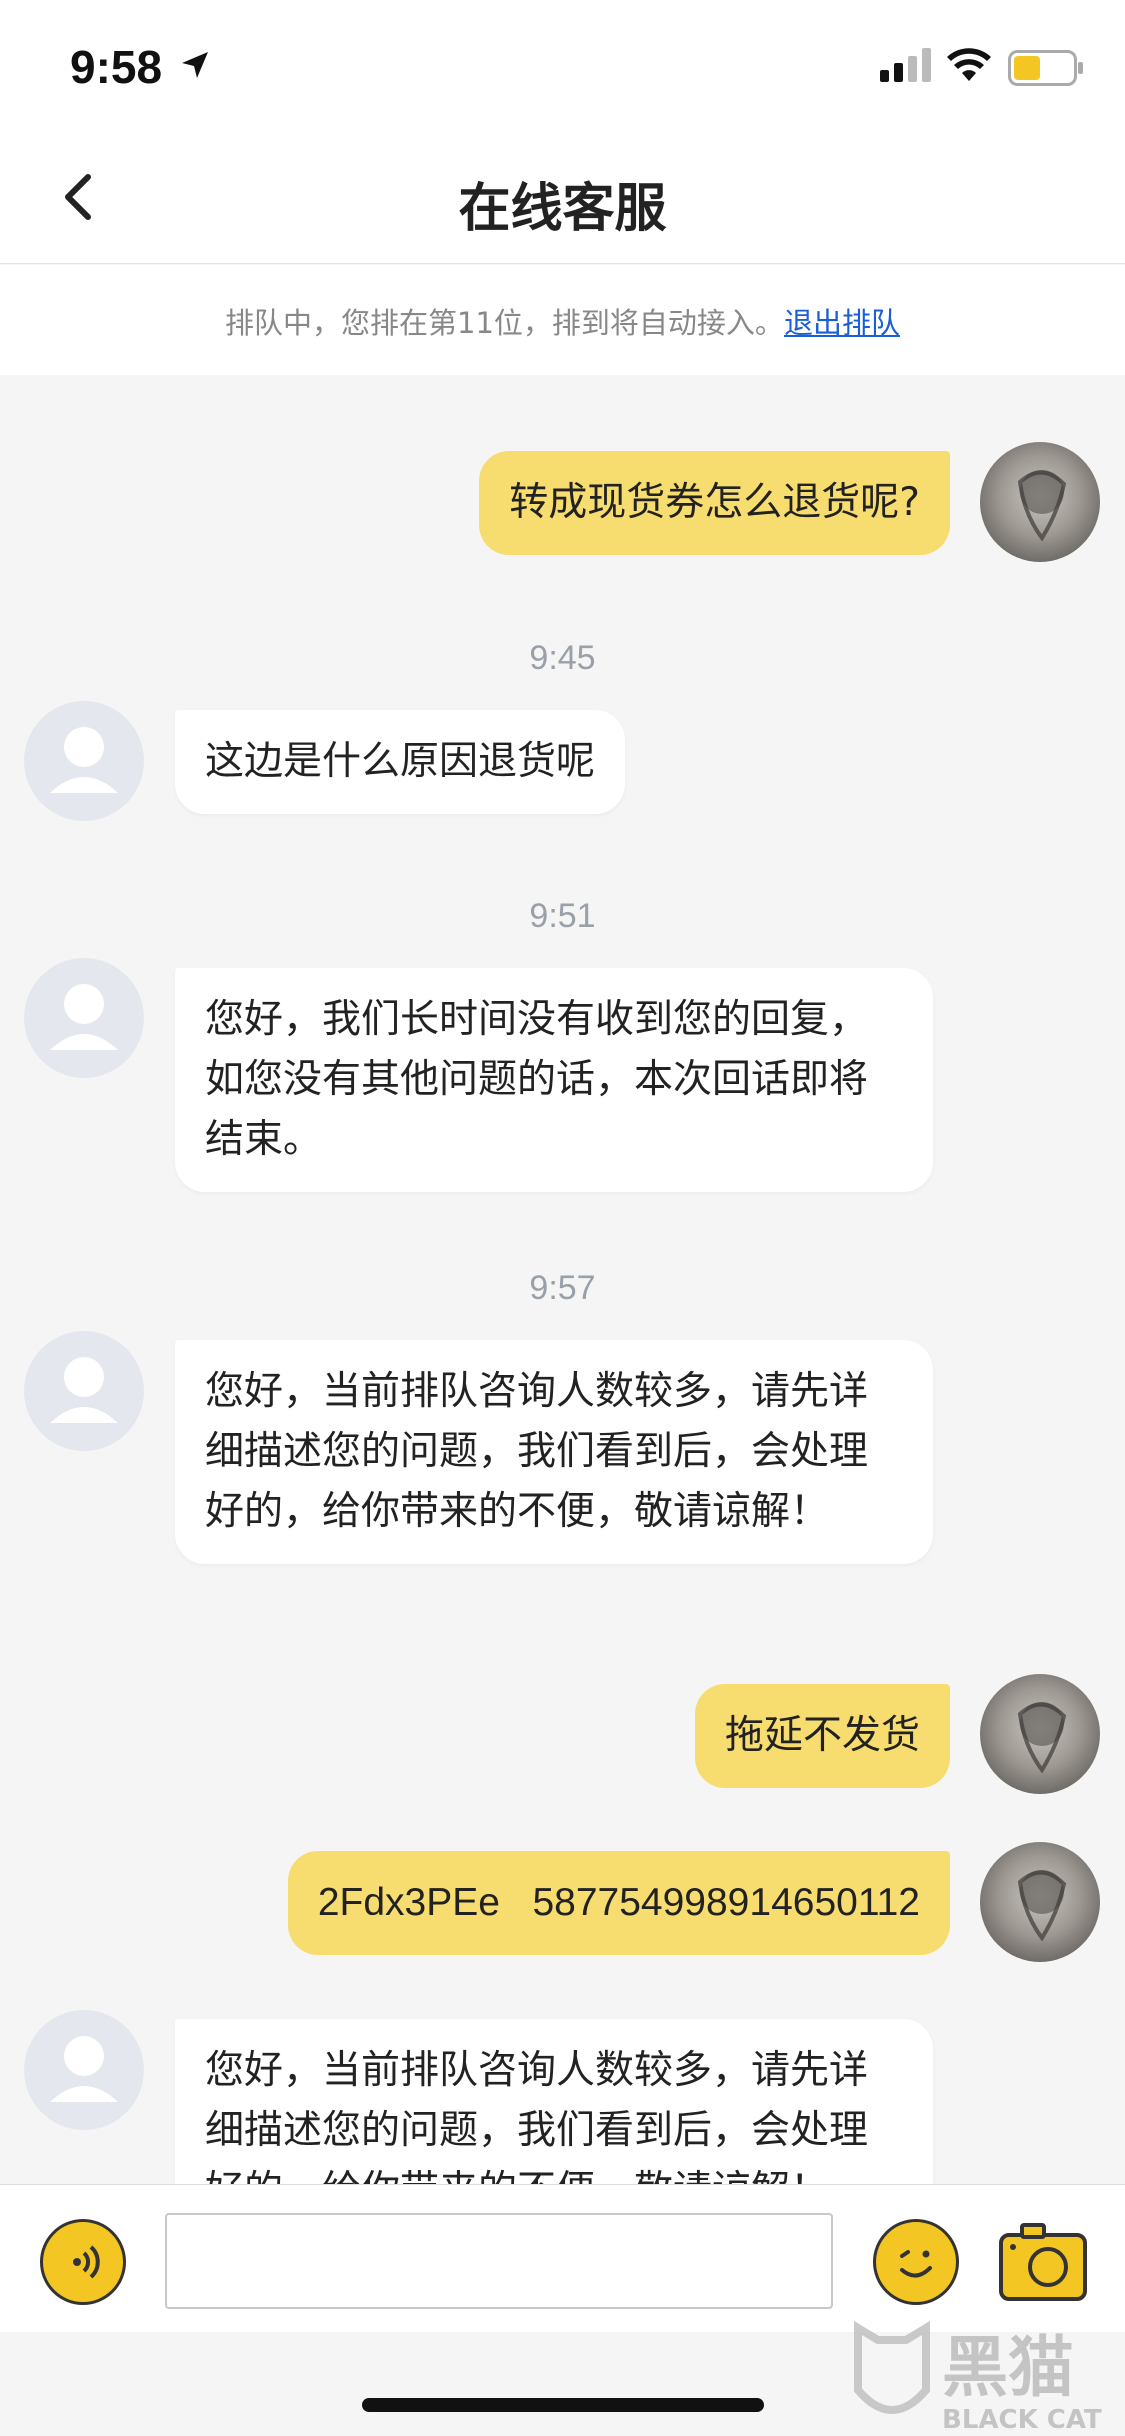 This screenshot has height=2436, width=1125. Describe the element at coordinates (969, 64) in the screenshot. I see `wifi-icon` at that location.